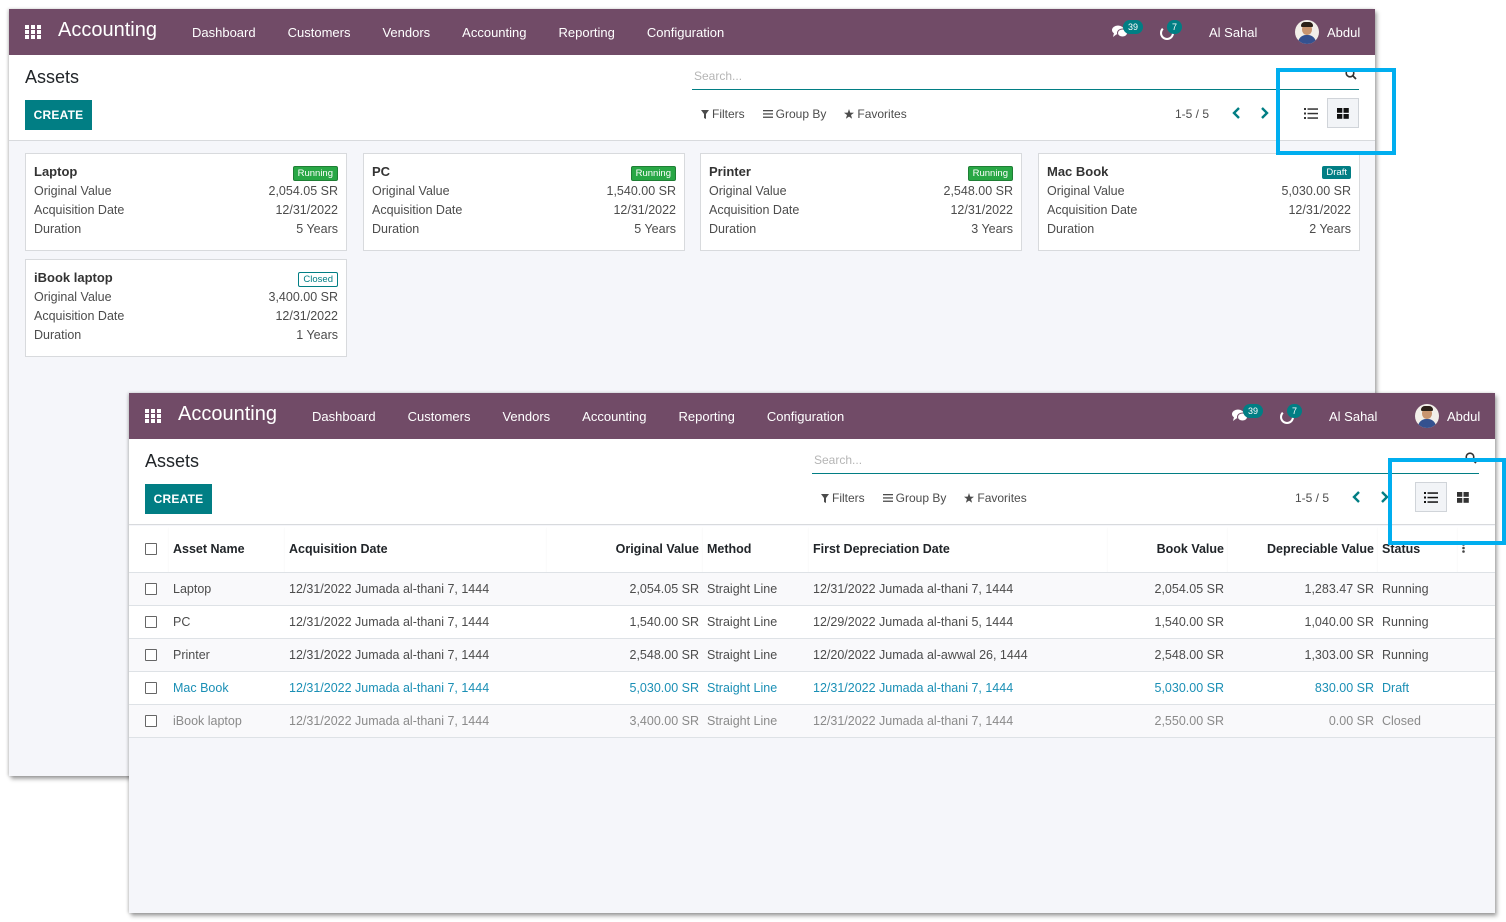 The image size is (1506, 922). I want to click on column-header-acquisition-date: Acquisition Date, so click(416, 549).